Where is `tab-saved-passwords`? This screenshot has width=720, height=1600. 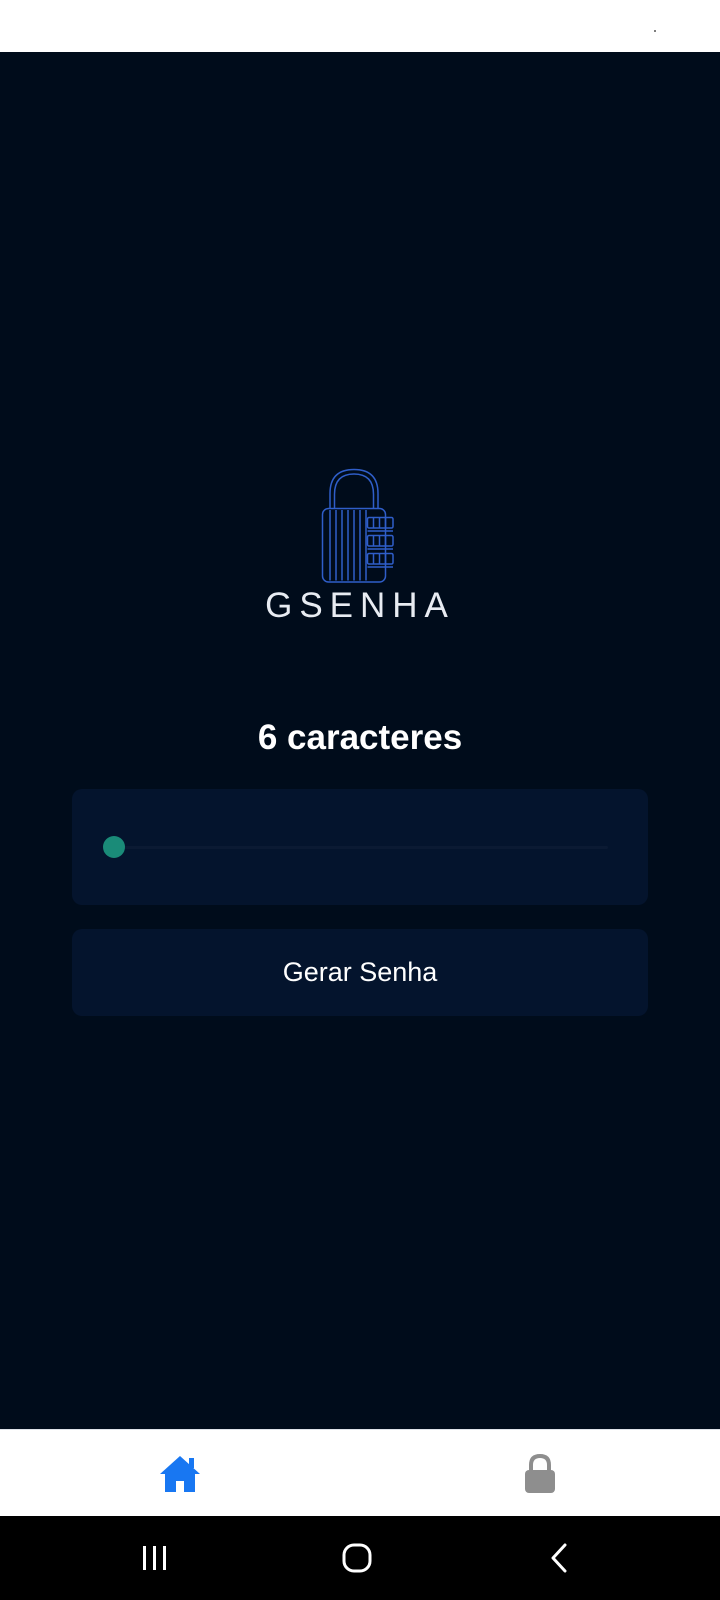
tab-saved-passwords is located at coordinates (540, 1473).